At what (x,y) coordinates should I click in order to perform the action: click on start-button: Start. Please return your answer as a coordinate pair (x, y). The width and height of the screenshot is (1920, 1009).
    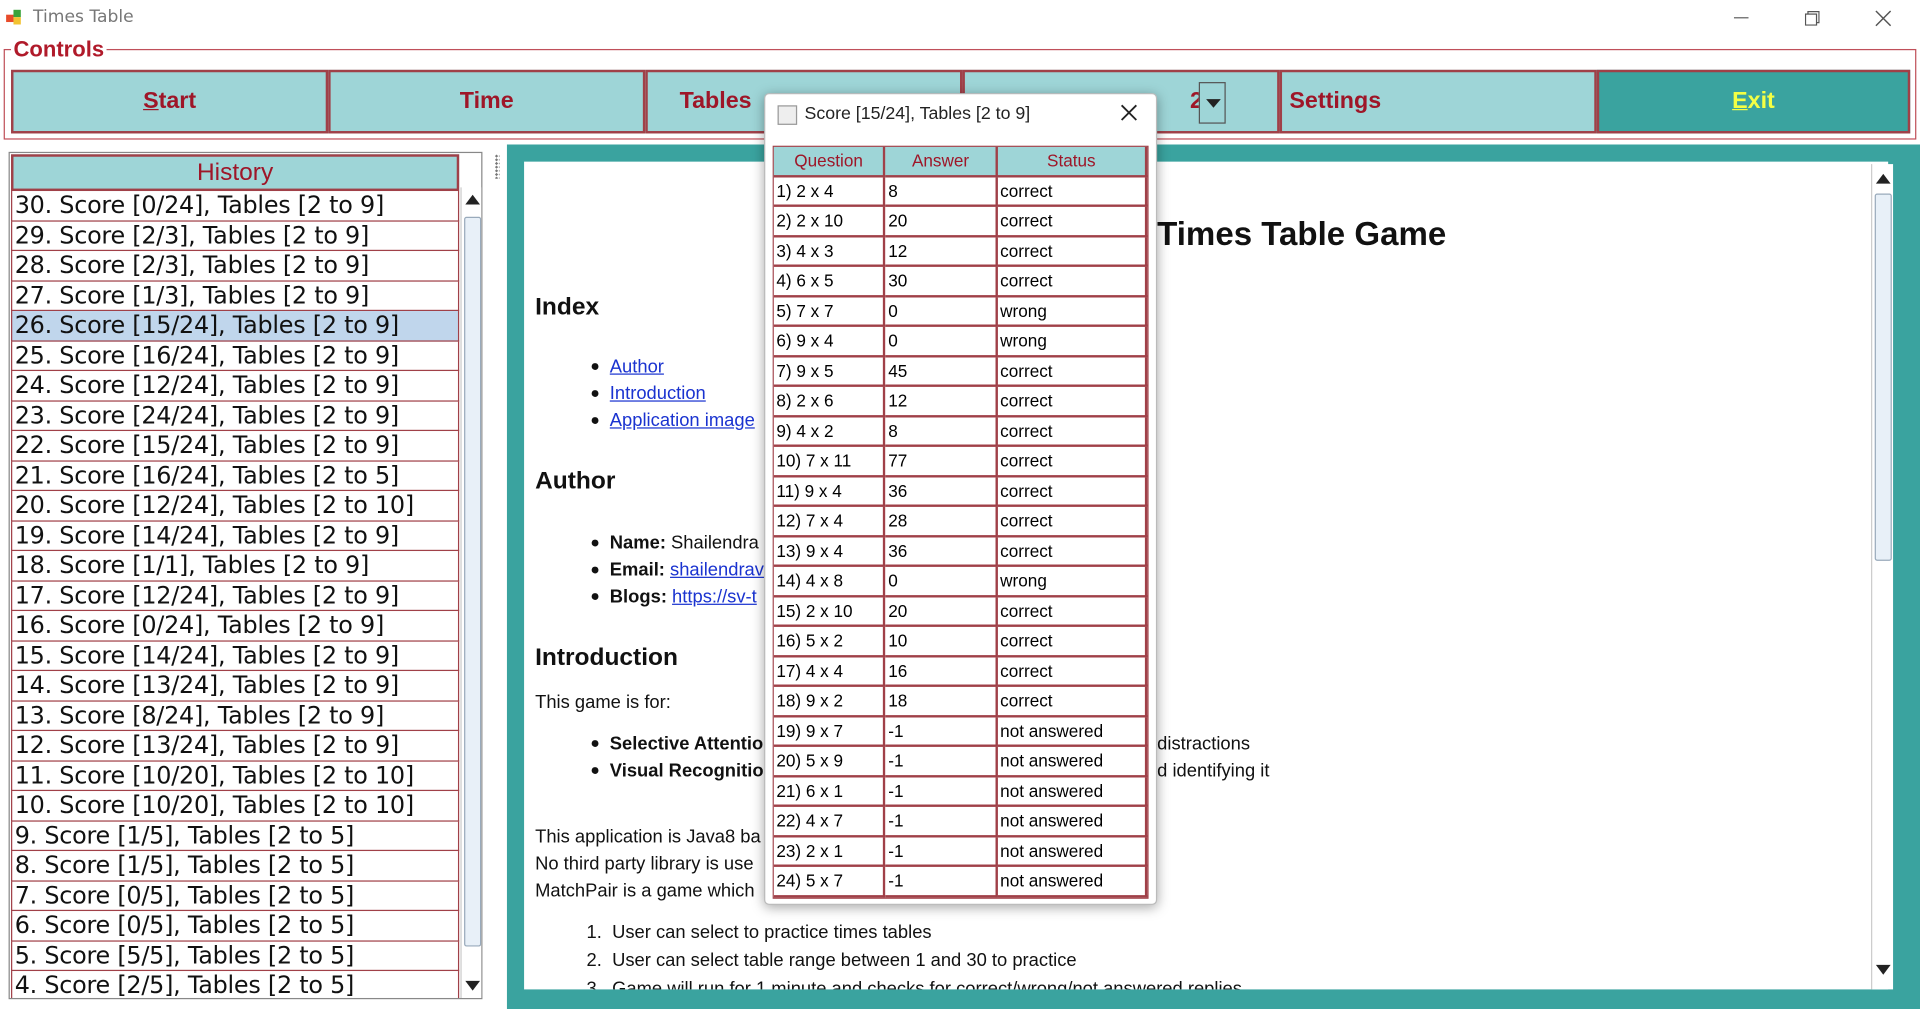
    Looking at the image, I should click on (170, 101).